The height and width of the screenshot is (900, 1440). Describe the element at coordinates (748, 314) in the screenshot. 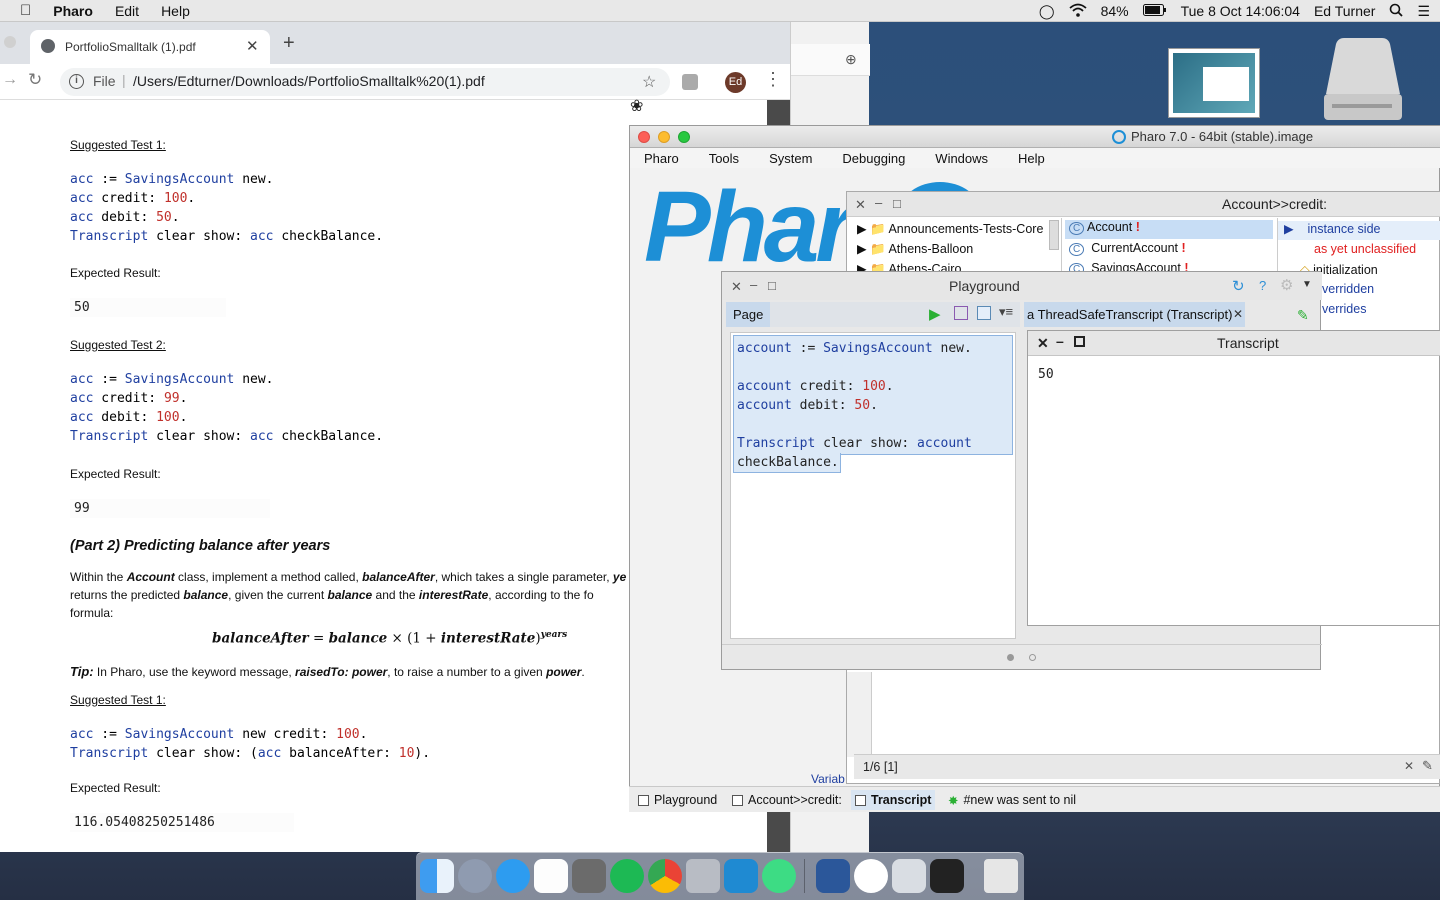

I see `page-tab: Page` at that location.